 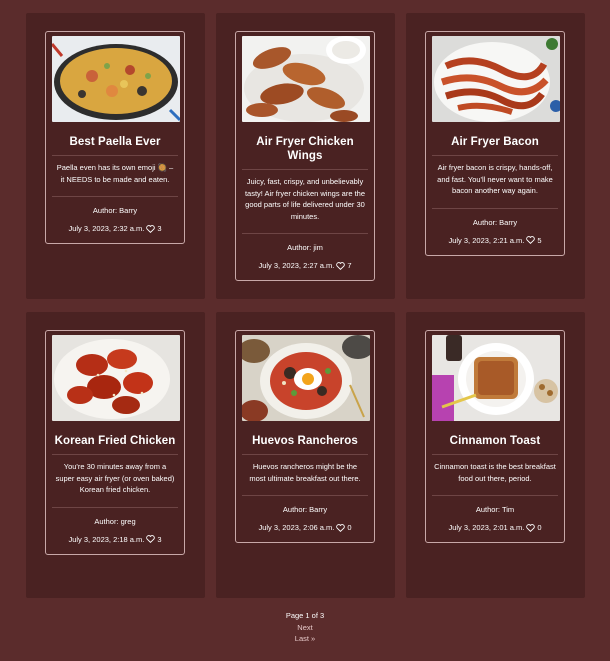 What do you see at coordinates (115, 142) in the screenshot?
I see `recipe-title: Best Paella Ever` at bounding box center [115, 142].